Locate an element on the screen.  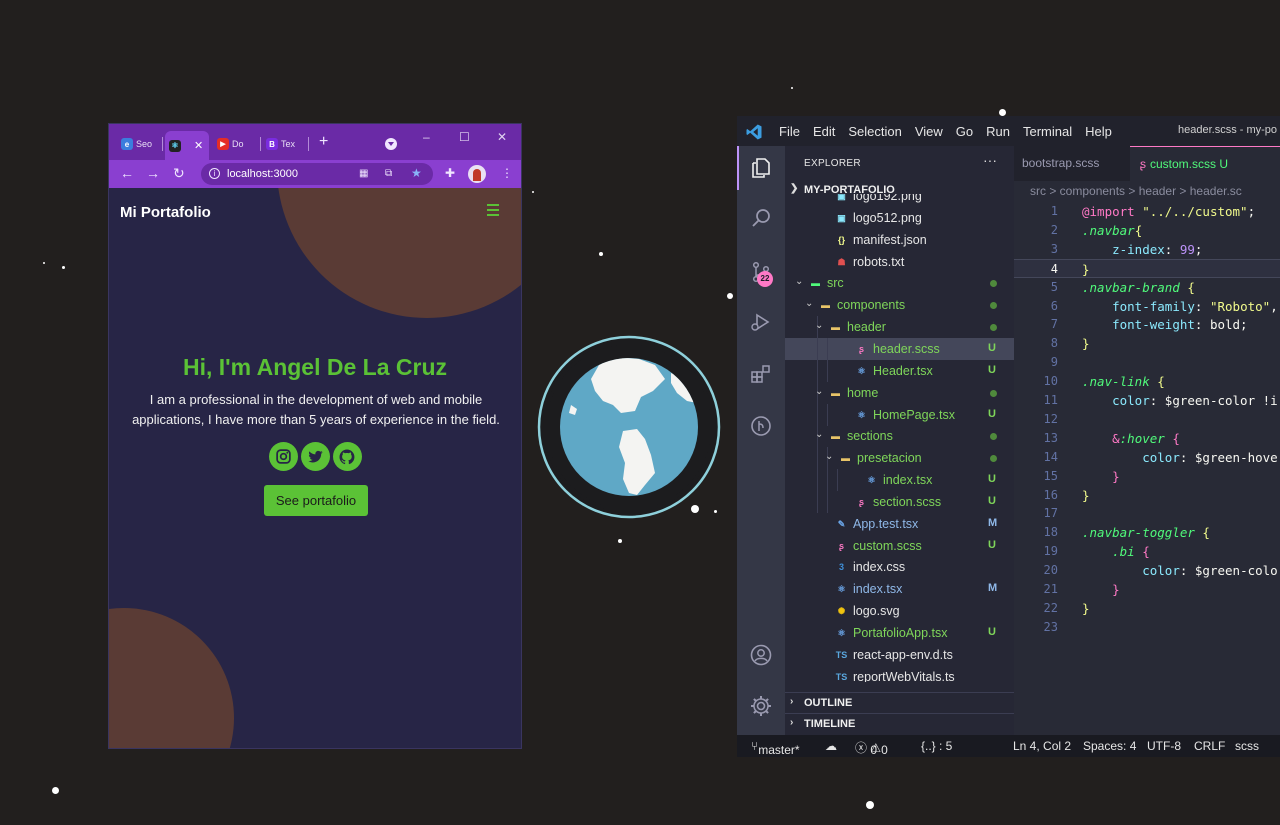
site-info-icon: i is located at coordinates (214, 173).